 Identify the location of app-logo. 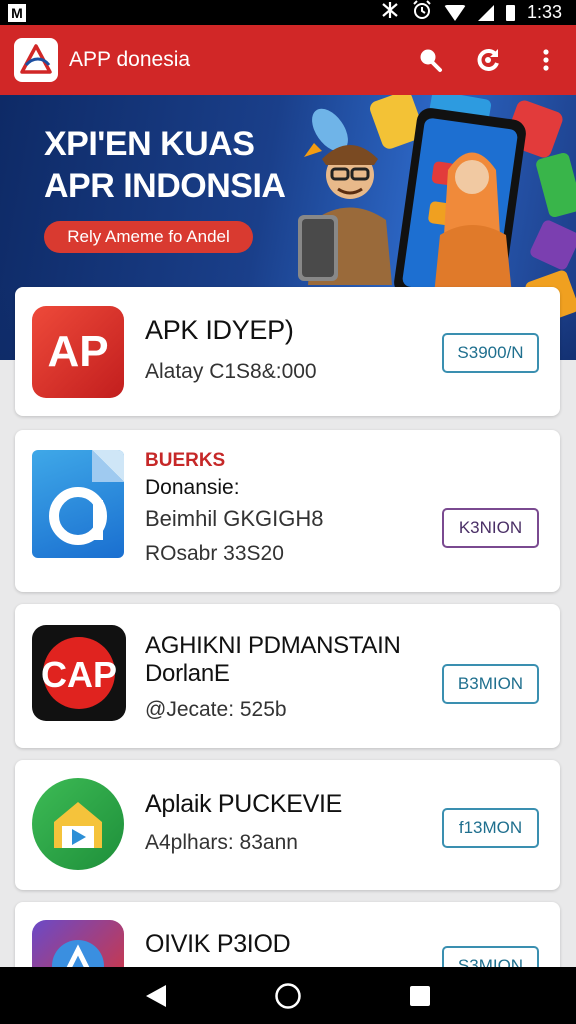
(36, 60).